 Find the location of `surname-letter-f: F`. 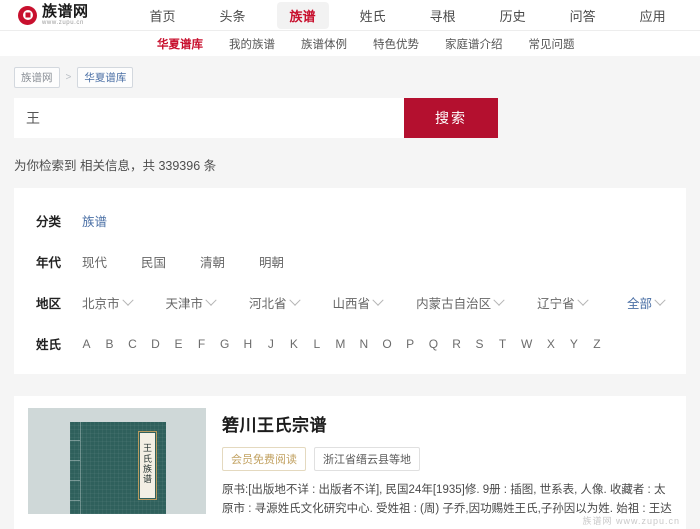

surname-letter-f: F is located at coordinates (201, 344).